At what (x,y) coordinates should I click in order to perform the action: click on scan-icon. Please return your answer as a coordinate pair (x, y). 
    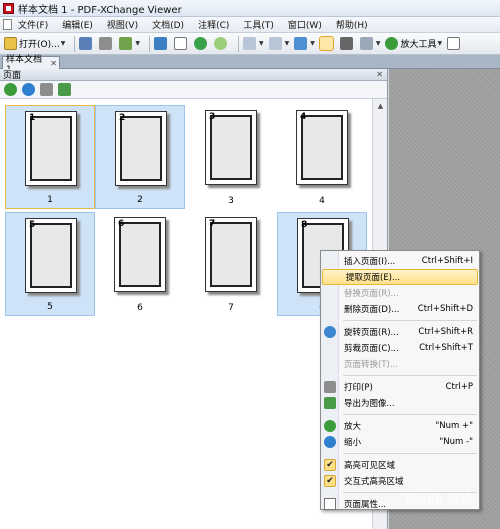
    Looking at the image, I should click on (160, 43).